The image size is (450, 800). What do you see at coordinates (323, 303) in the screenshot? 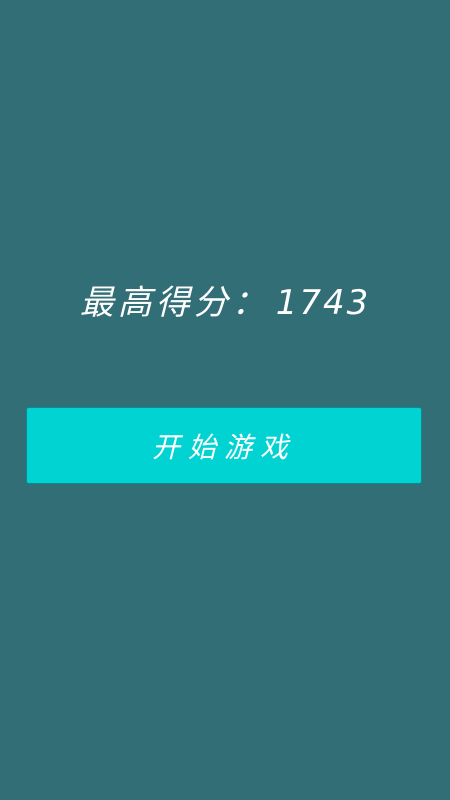
I see `high-score-value: 1743` at bounding box center [323, 303].